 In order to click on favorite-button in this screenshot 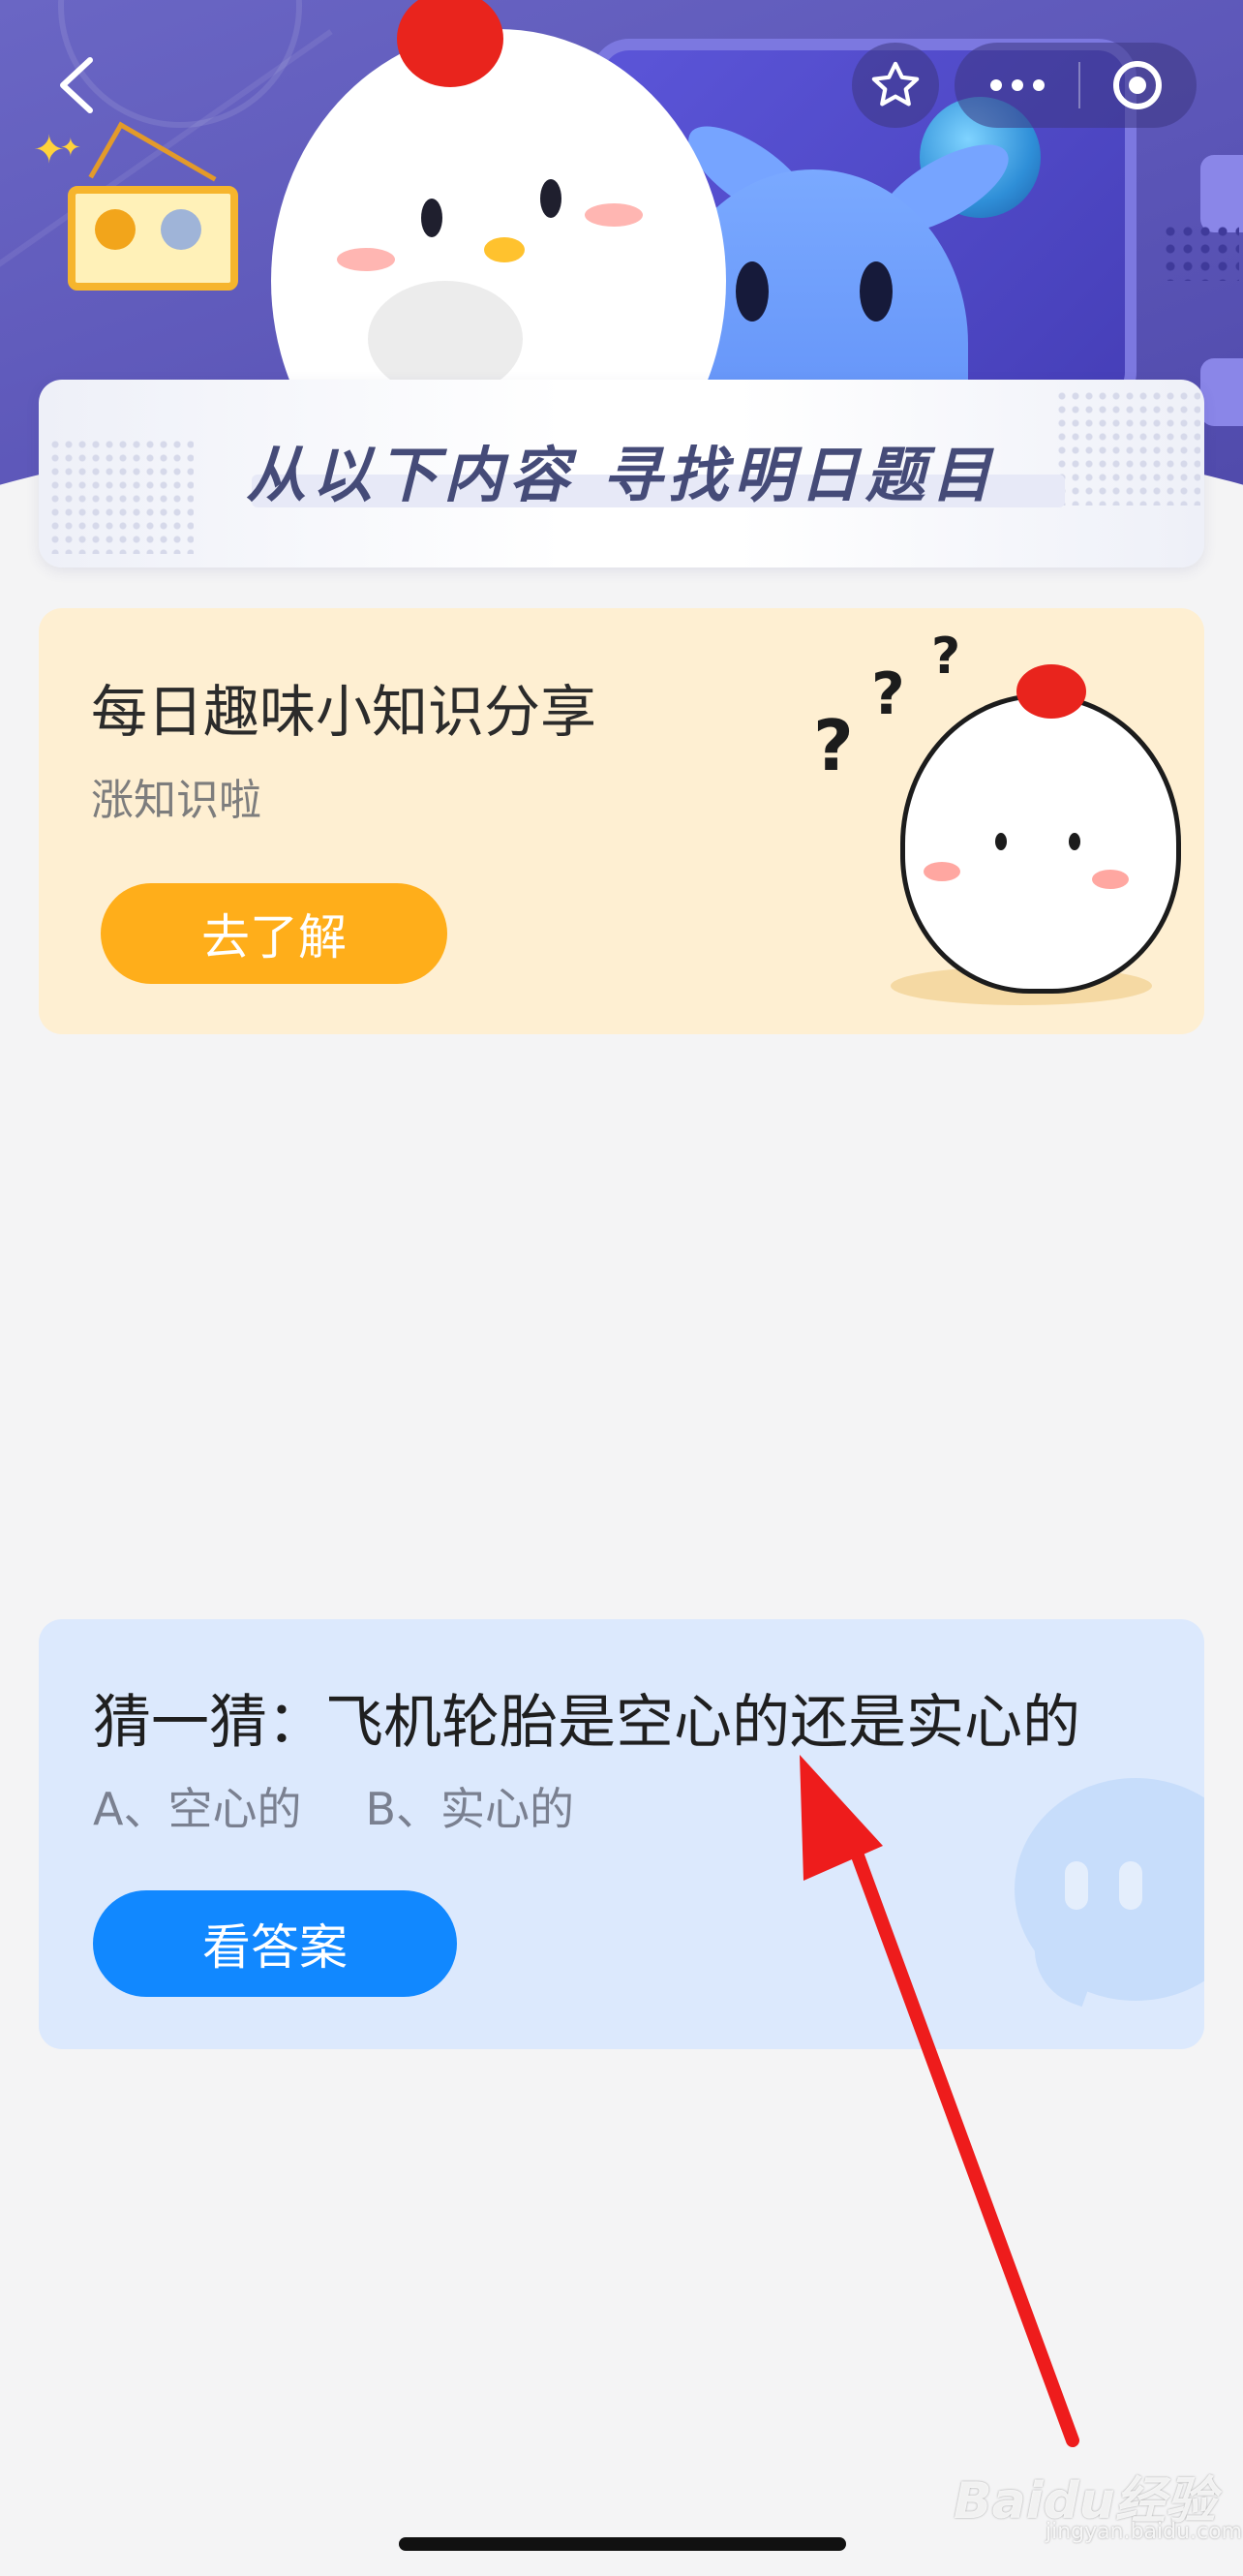, I will do `click(895, 85)`.